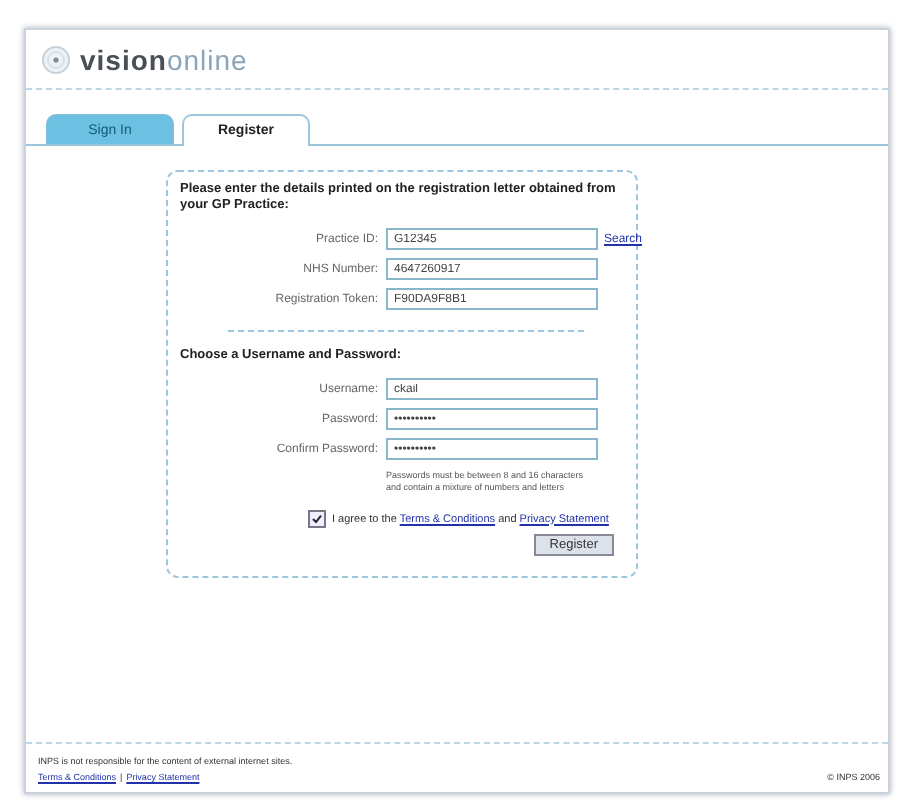 This screenshot has height=806, width=902. Describe the element at coordinates (56, 60) in the screenshot. I see `logo-icon` at that location.